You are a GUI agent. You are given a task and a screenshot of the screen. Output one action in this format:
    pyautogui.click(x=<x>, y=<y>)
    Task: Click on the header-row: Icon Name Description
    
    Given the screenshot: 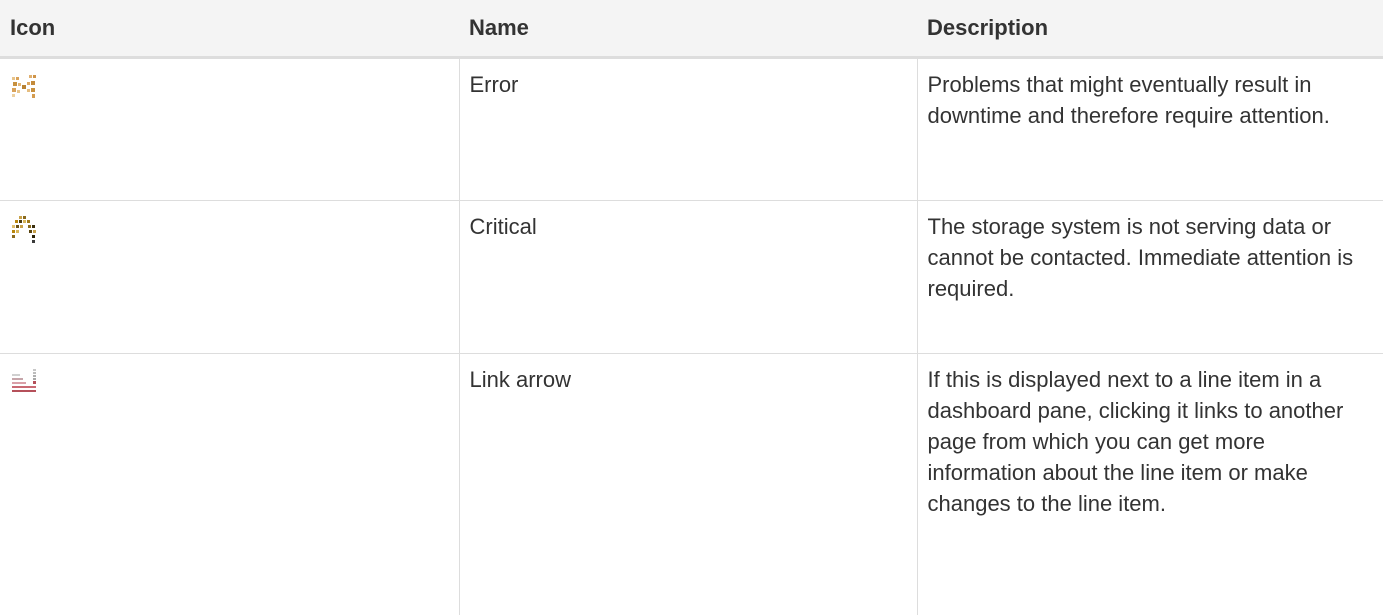 What is the action you would take?
    pyautogui.click(x=691, y=29)
    